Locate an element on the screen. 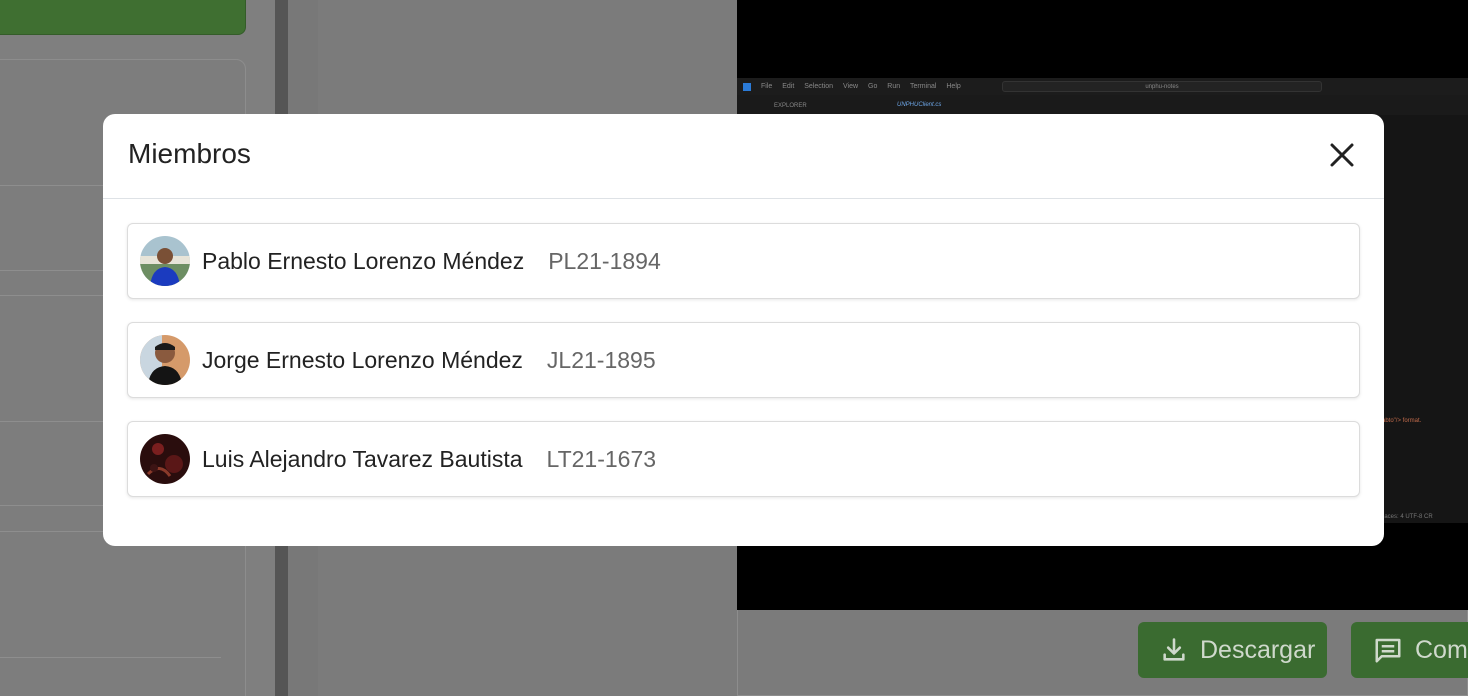 Image resolution: width=1468 pixels, height=696 pixels. close-icon is located at coordinates (1342, 155).